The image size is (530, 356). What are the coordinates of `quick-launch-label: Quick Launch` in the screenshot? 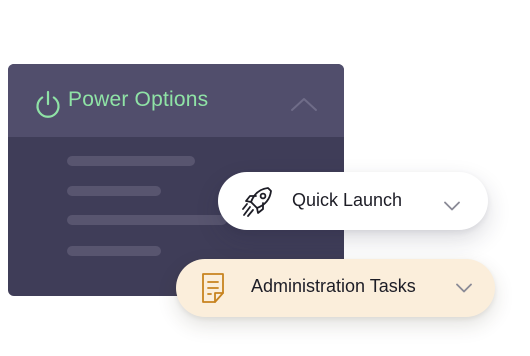 It's located at (347, 200).